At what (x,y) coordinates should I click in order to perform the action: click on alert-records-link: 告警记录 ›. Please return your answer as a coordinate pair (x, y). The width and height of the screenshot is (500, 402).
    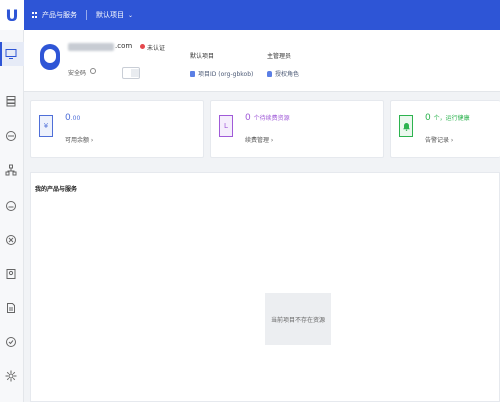
    Looking at the image, I should click on (439, 139).